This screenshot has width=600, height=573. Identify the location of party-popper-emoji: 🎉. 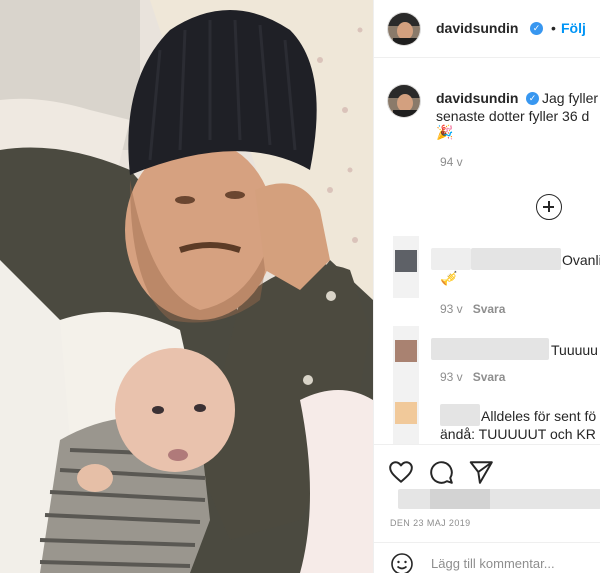
(445, 132).